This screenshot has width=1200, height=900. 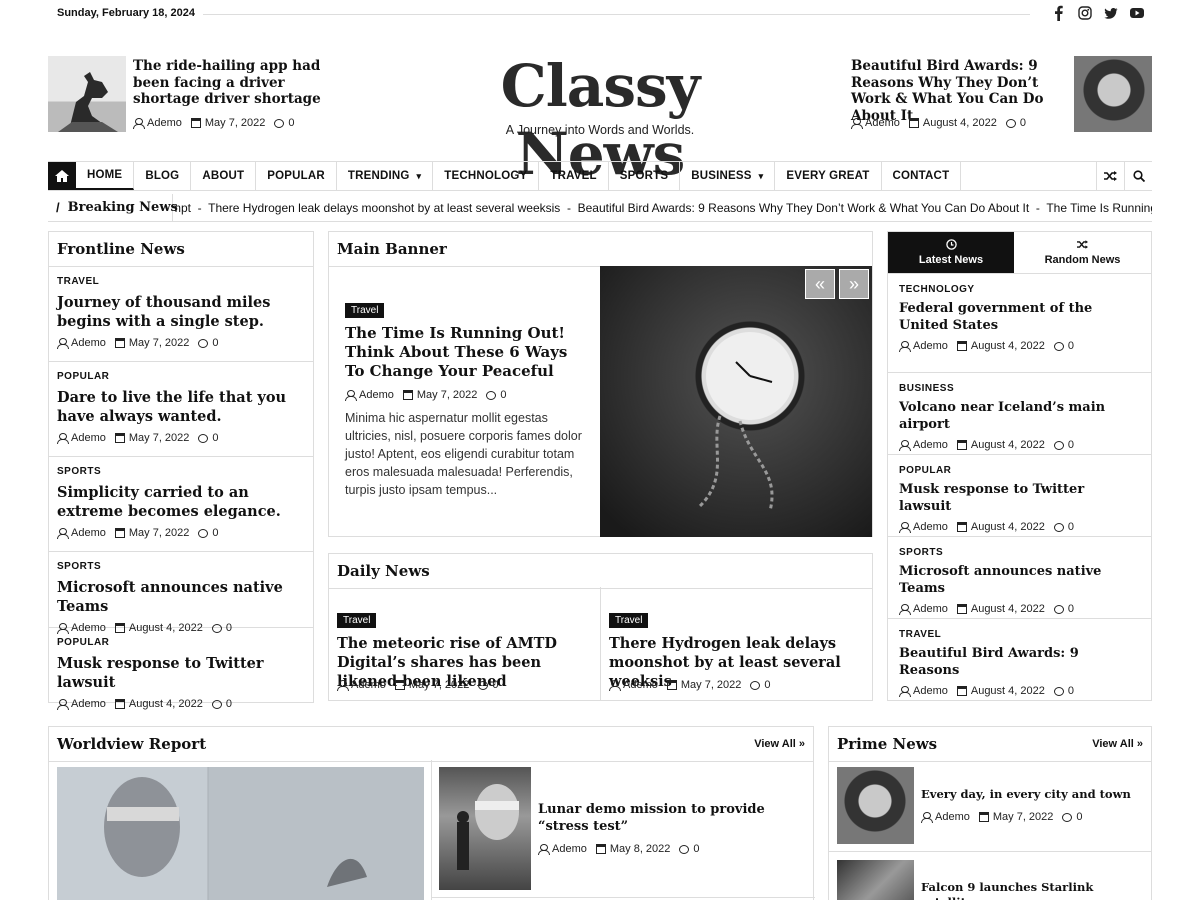 What do you see at coordinates (645, 176) in the screenshot?
I see `nav-sports: SPORTS` at bounding box center [645, 176].